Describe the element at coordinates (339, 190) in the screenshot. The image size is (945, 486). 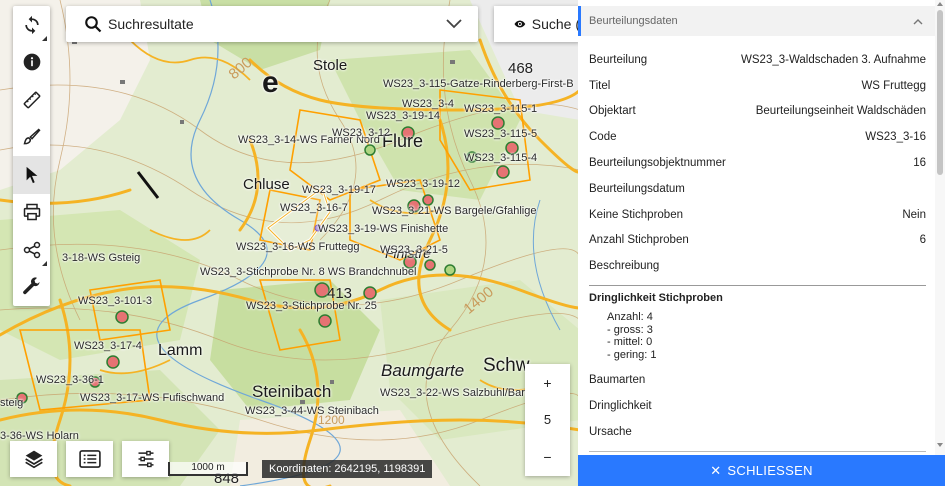
I see `map-object-label: WS23_3-19-17` at that location.